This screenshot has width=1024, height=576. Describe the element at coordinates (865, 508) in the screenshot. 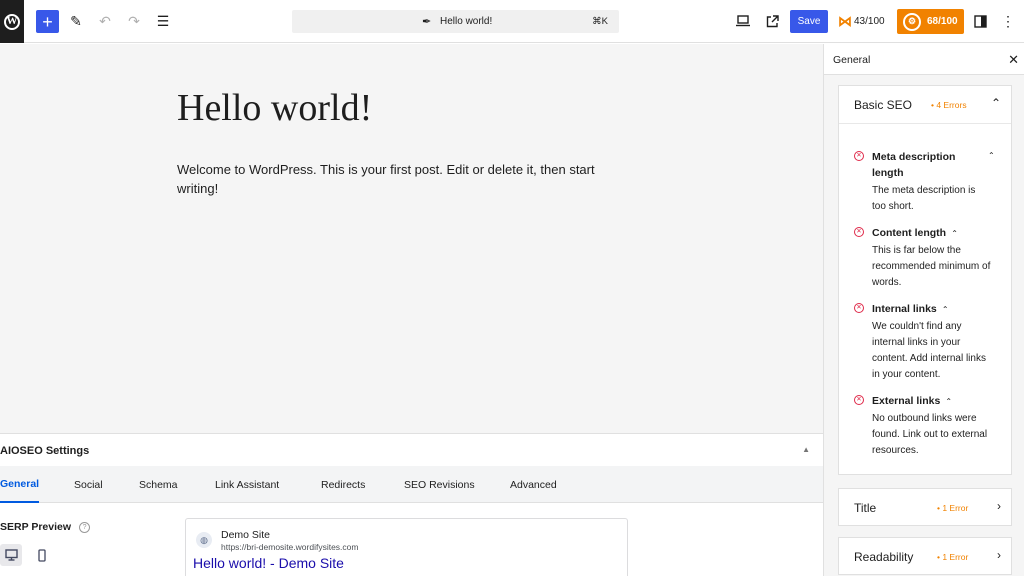

I see `title-card-title: Title` at that location.